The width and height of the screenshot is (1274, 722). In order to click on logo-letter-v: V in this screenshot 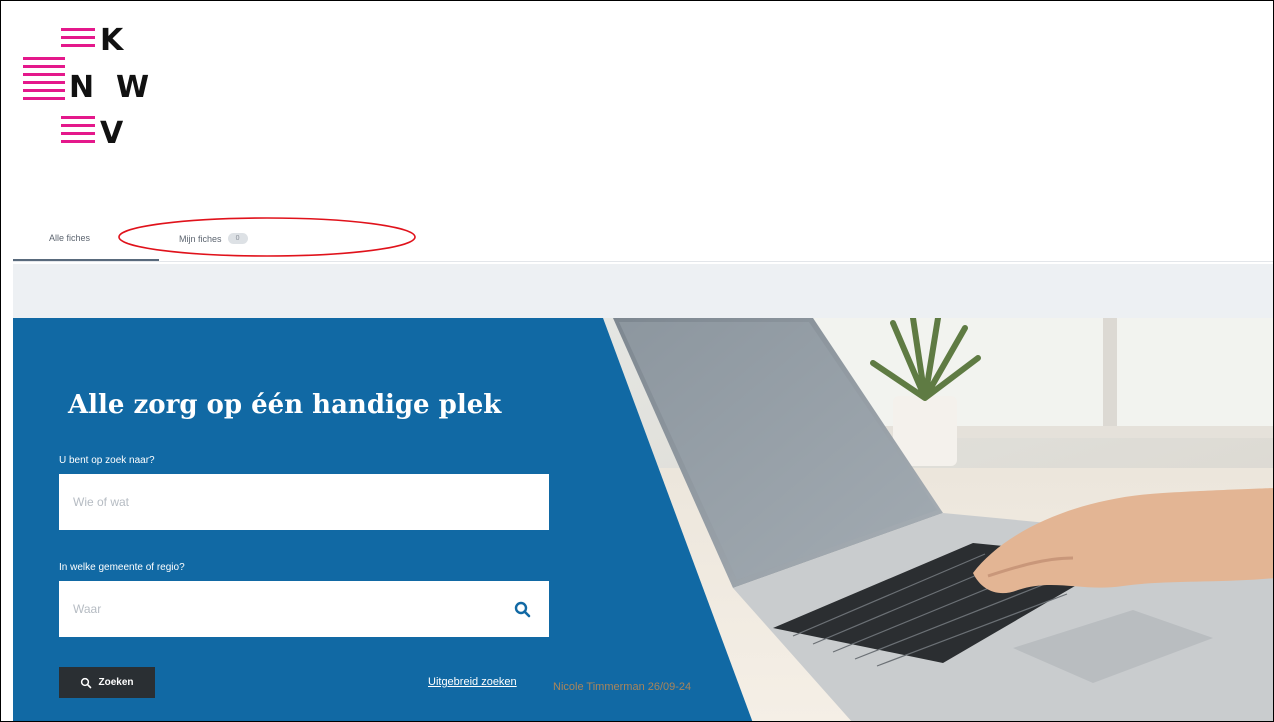, I will do `click(112, 133)`.